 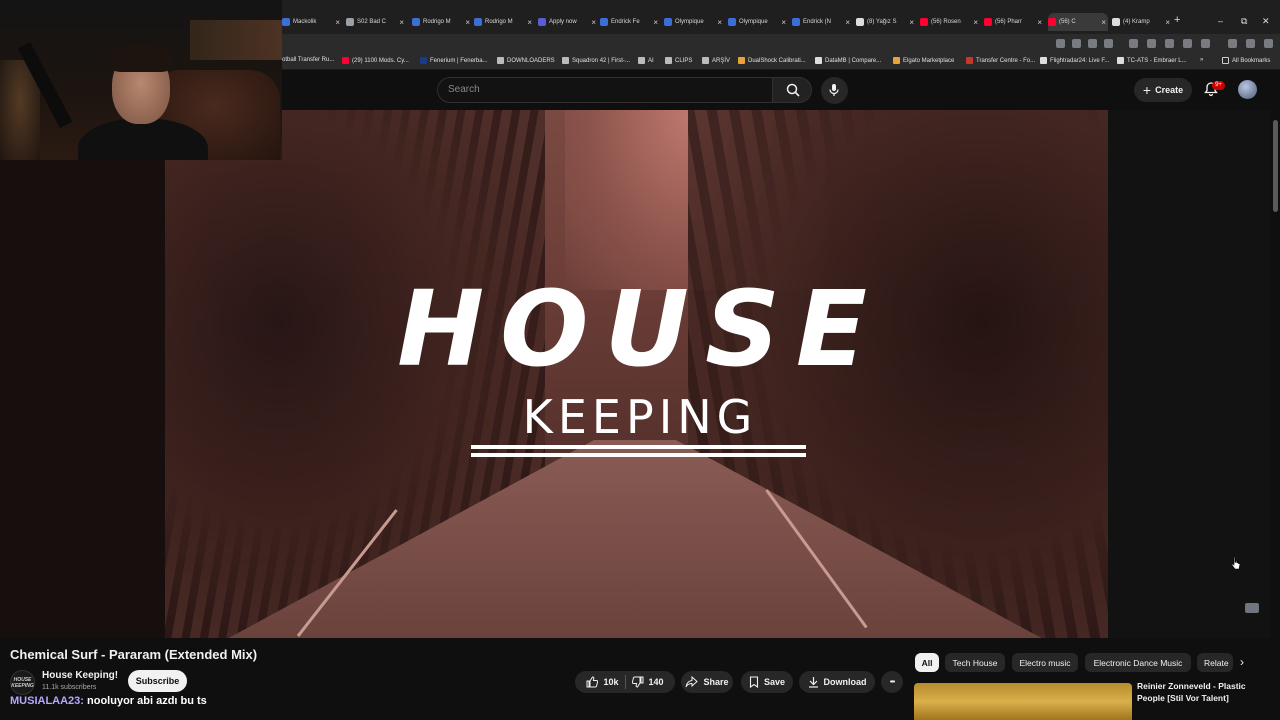 What do you see at coordinates (716, 682) in the screenshot?
I see `share-label: Share` at bounding box center [716, 682].